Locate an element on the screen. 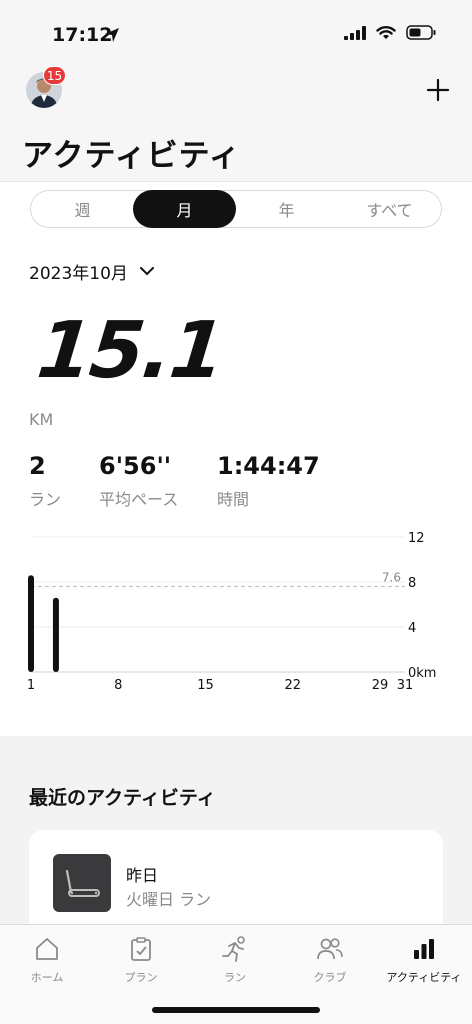  stat-runs: 2 ラン is located at coordinates (45, 481).